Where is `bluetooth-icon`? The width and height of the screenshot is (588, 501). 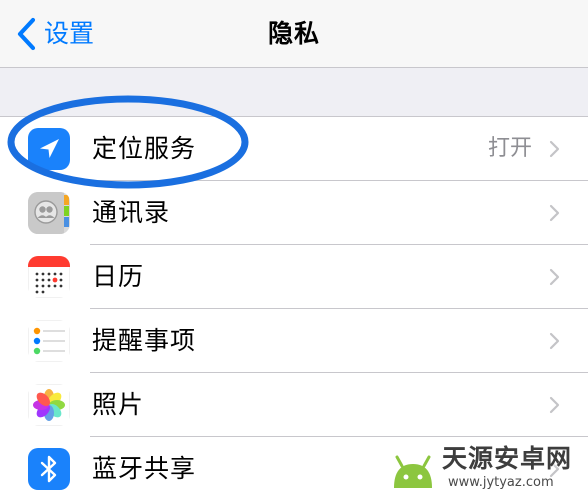
bluetooth-icon is located at coordinates (49, 469).